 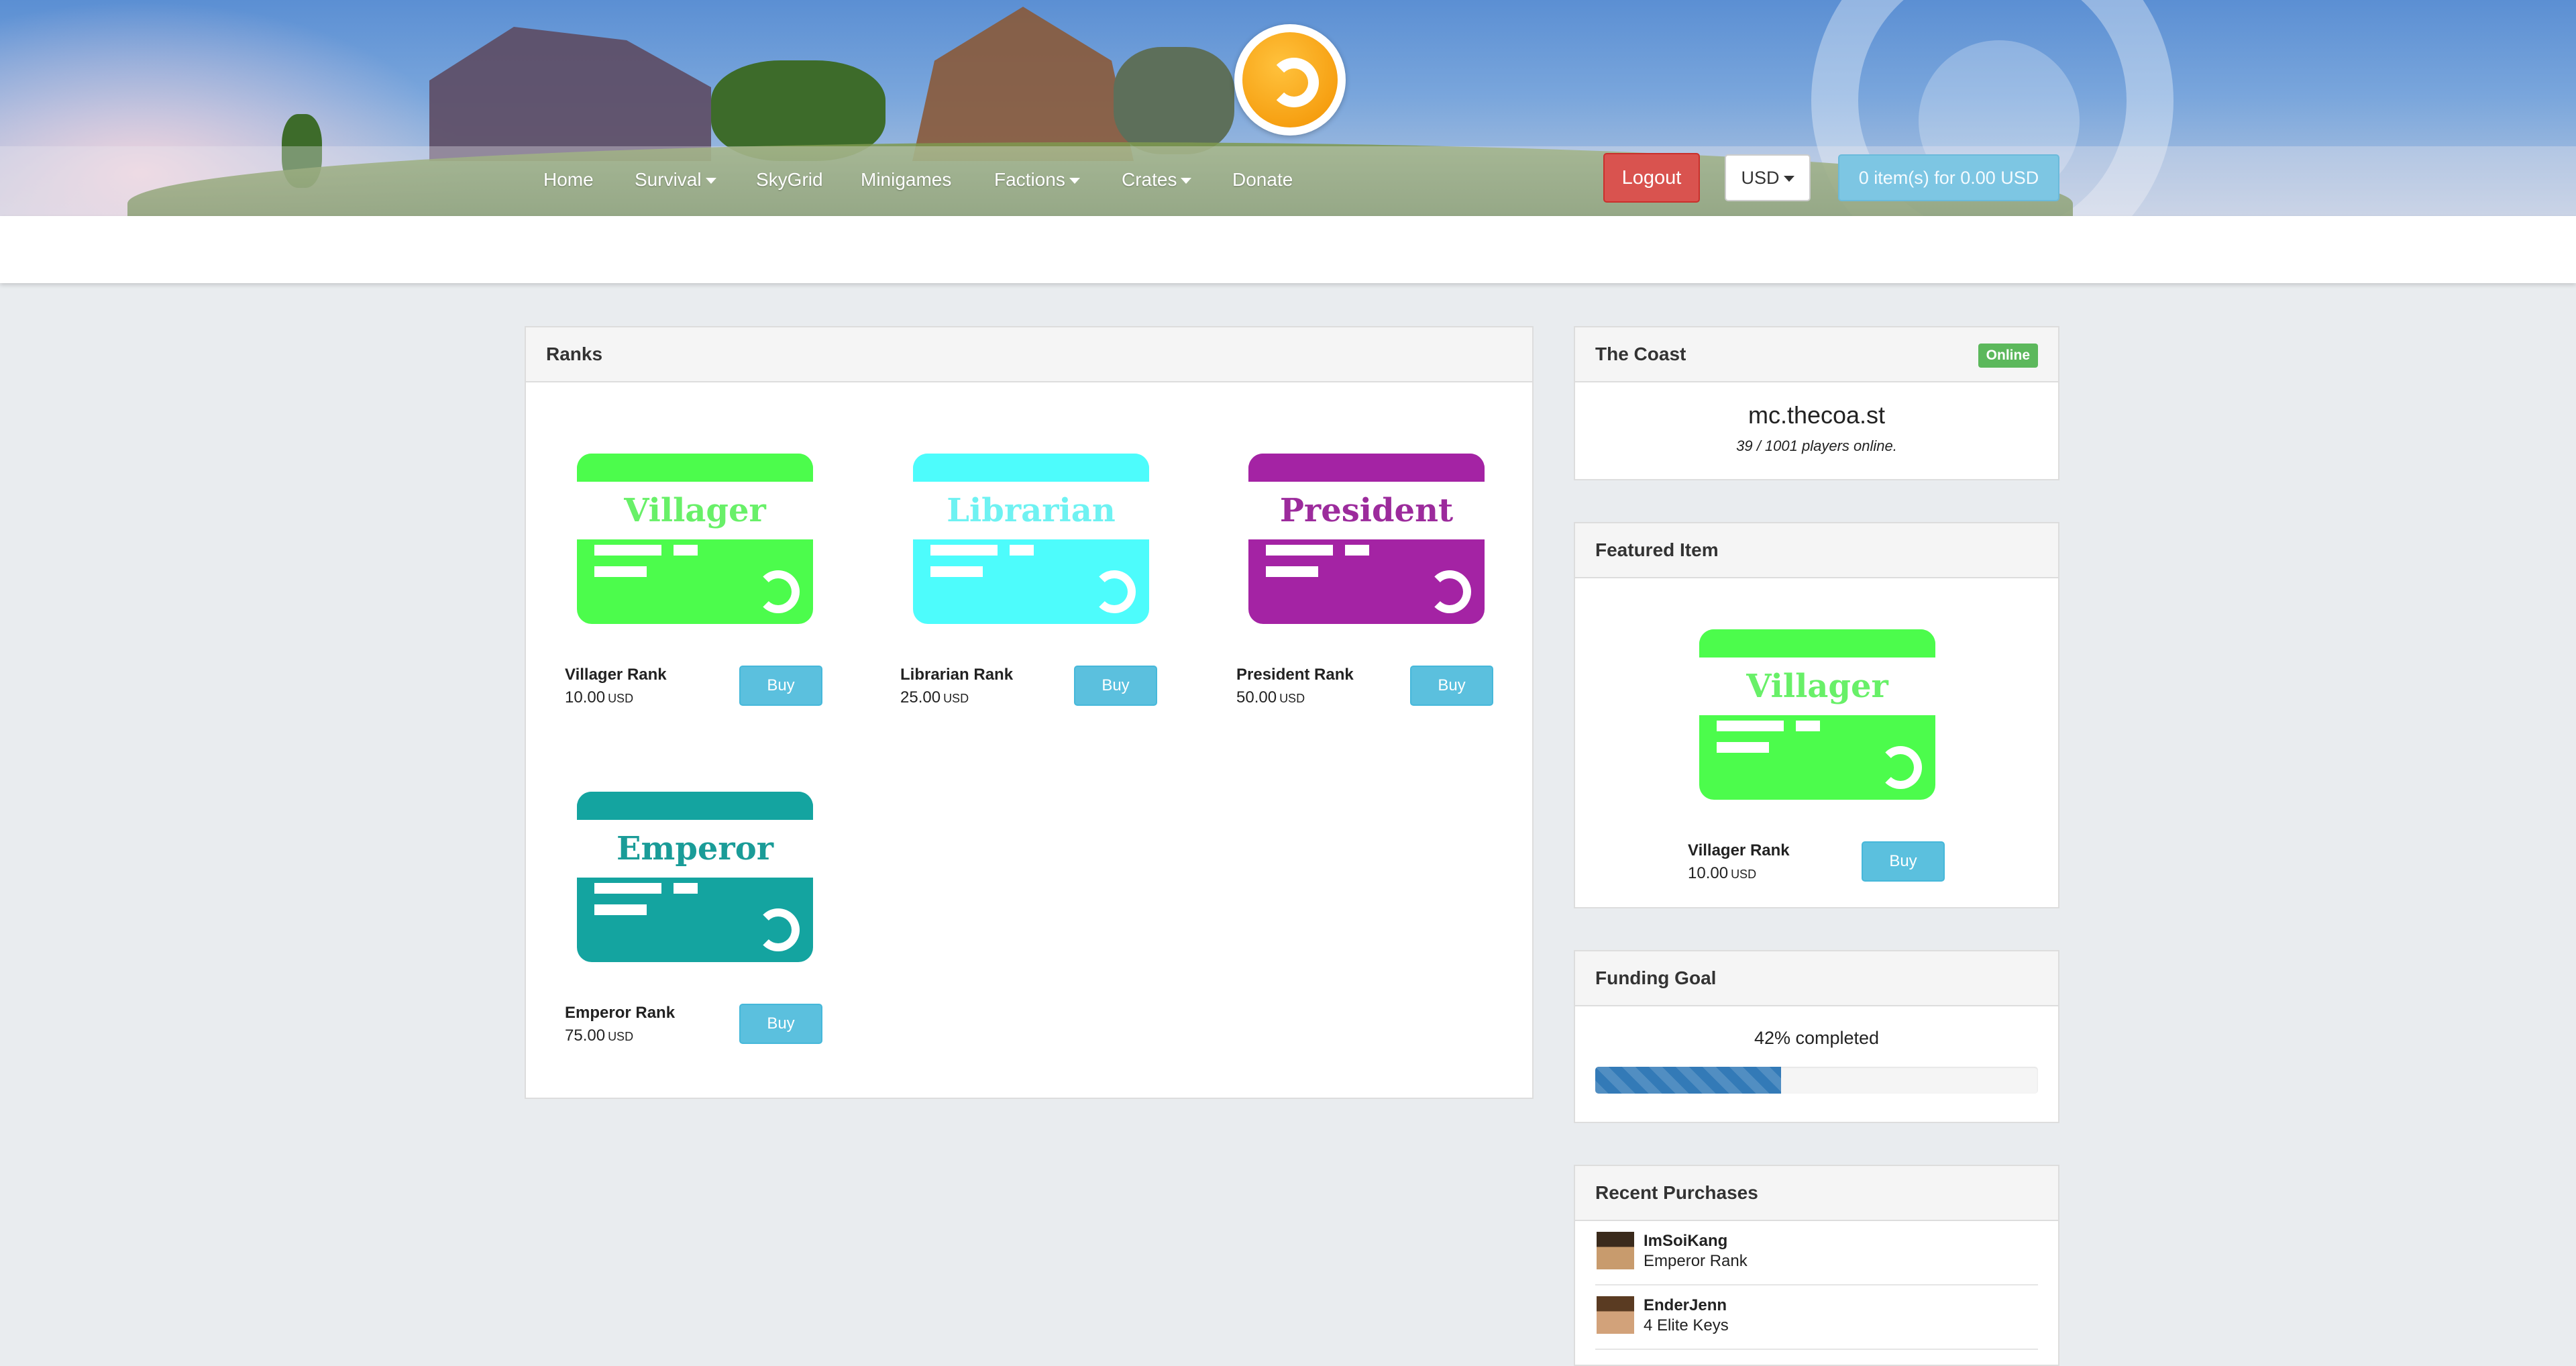 What do you see at coordinates (1270, 697) in the screenshot?
I see `product-price: 50.00 USD` at bounding box center [1270, 697].